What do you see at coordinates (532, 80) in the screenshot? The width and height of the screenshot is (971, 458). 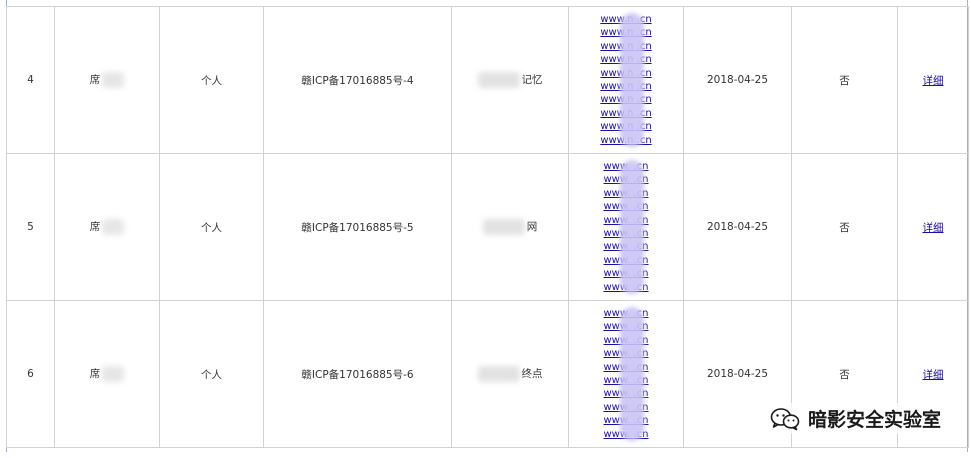 I see `site-name: 记忆` at bounding box center [532, 80].